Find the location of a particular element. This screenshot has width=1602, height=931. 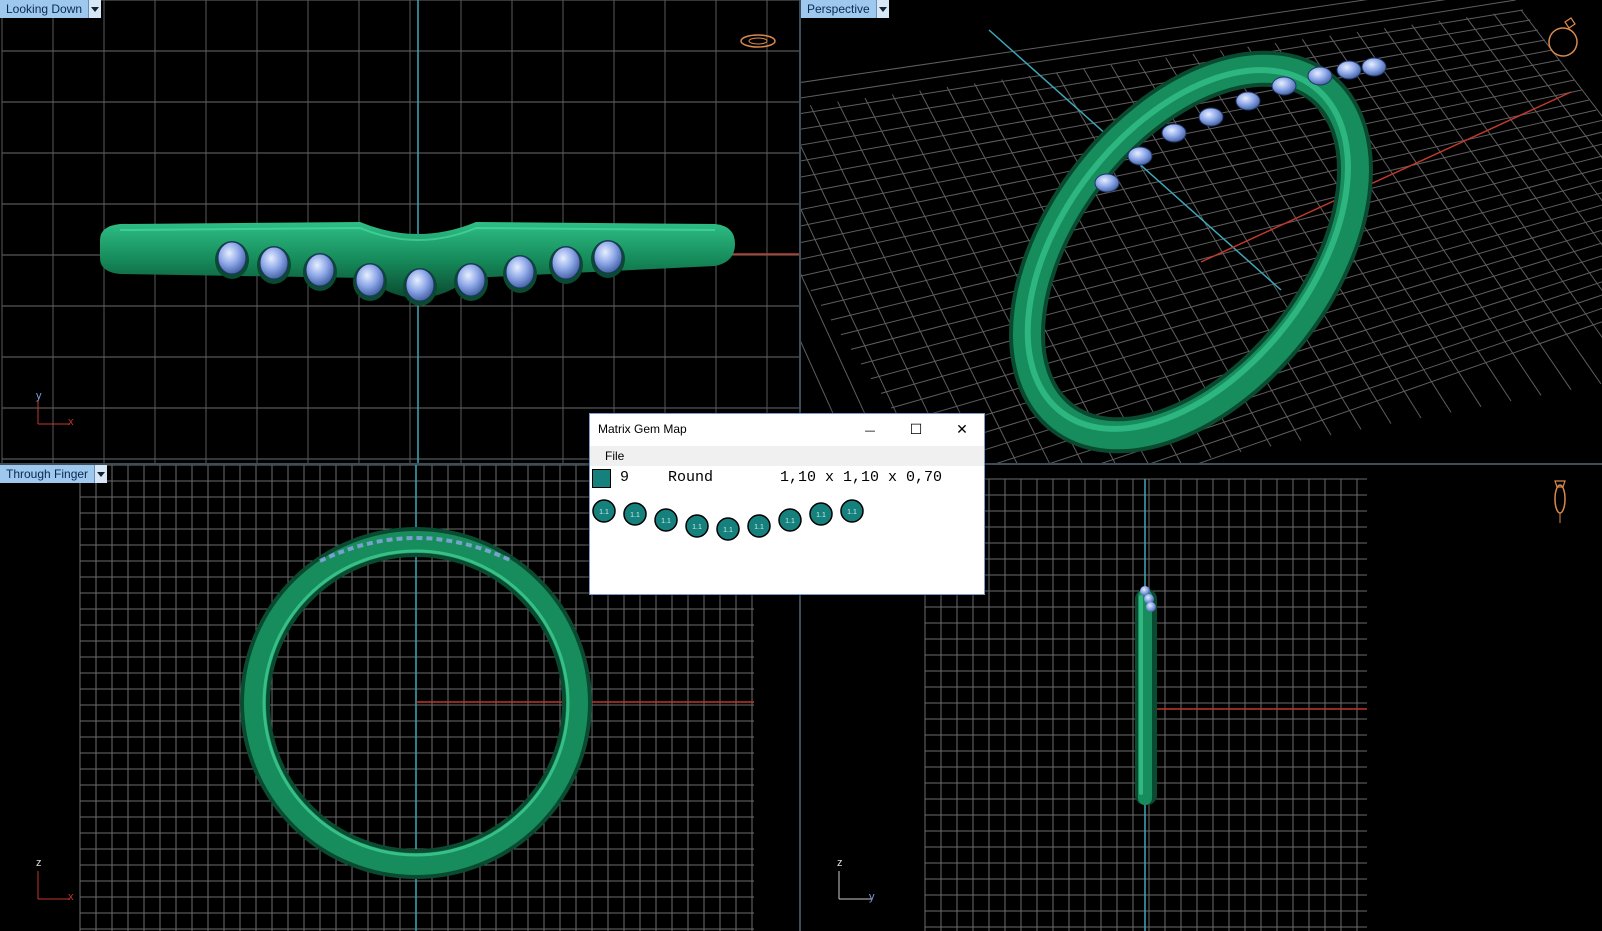

viewport-label-perspective: Perspective is located at coordinates (845, 9).